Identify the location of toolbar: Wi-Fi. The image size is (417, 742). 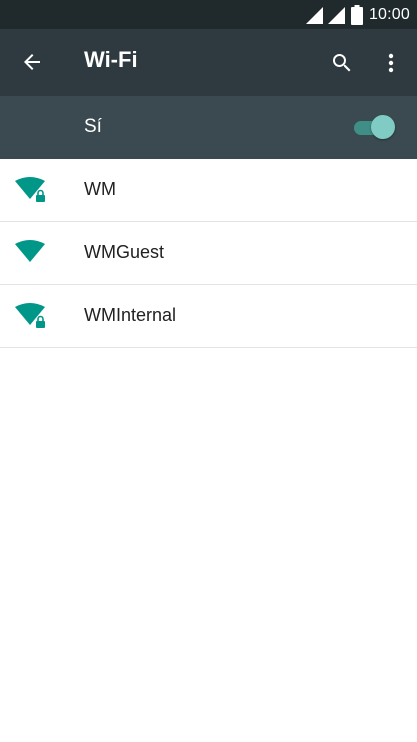
(208, 62).